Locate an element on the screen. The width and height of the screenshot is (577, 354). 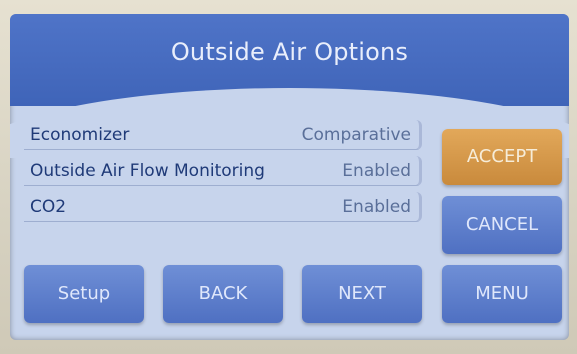
option-row-co2: CO2 Enabled is located at coordinates (223, 207).